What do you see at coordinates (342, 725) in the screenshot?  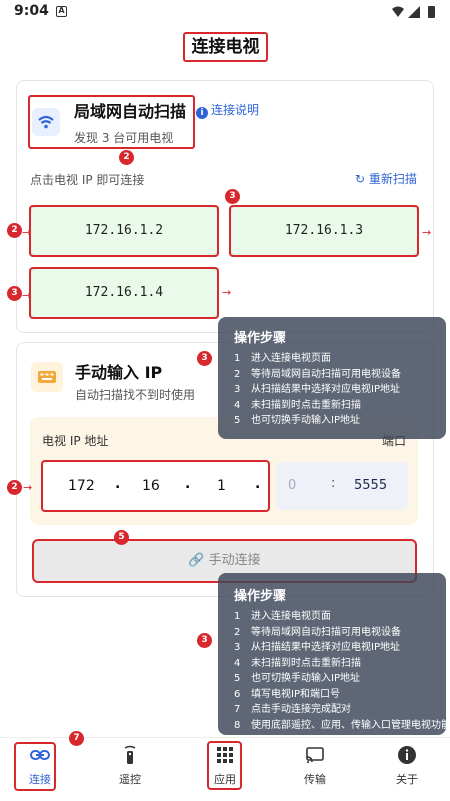 I see `step-item: 8 使用底部遥控、应用、传输入口管理电视功能` at bounding box center [342, 725].